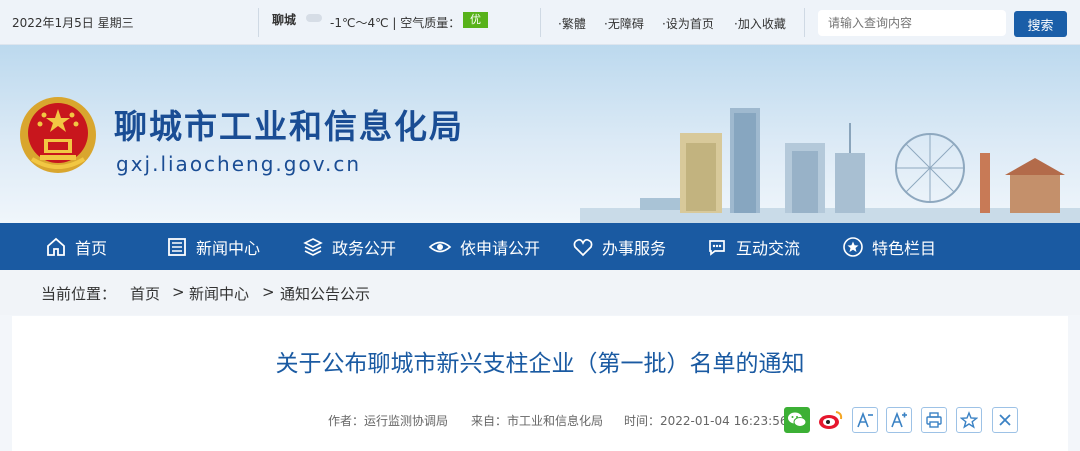 This screenshot has height=451, width=1080. Describe the element at coordinates (540, 364) in the screenshot. I see `article-title: 关于公布聊城市新兴支柱企业（第一批）名单的通知` at that location.